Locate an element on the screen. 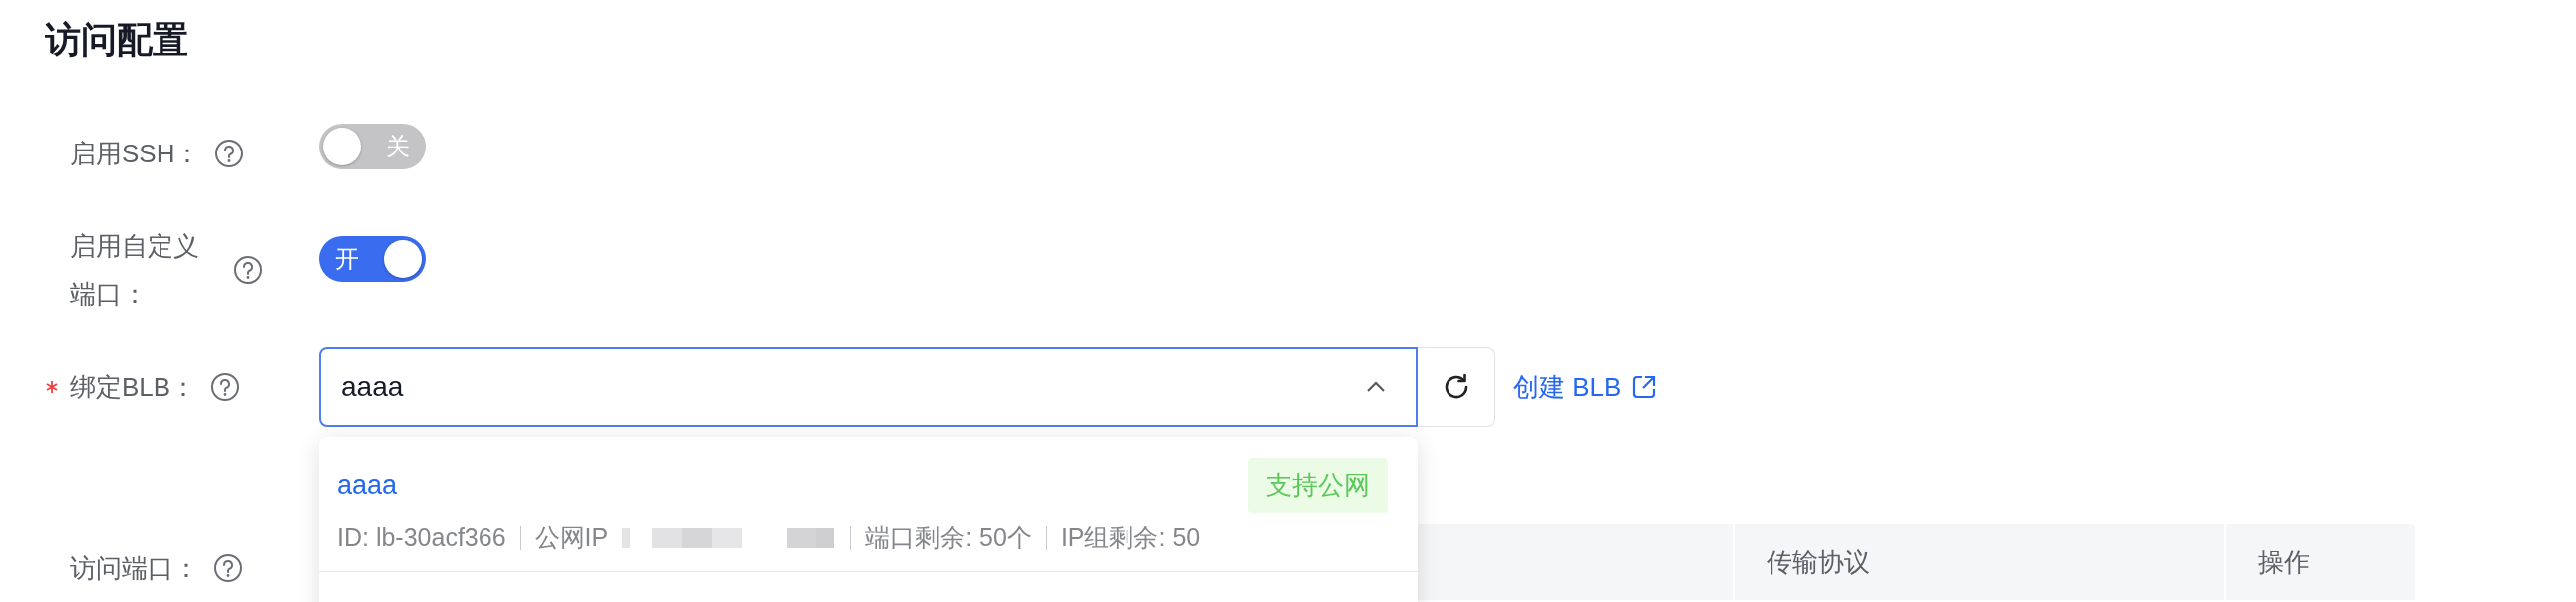 The height and width of the screenshot is (602, 2576). option-detail: ID: lb-30acf366 is located at coordinates (421, 537).